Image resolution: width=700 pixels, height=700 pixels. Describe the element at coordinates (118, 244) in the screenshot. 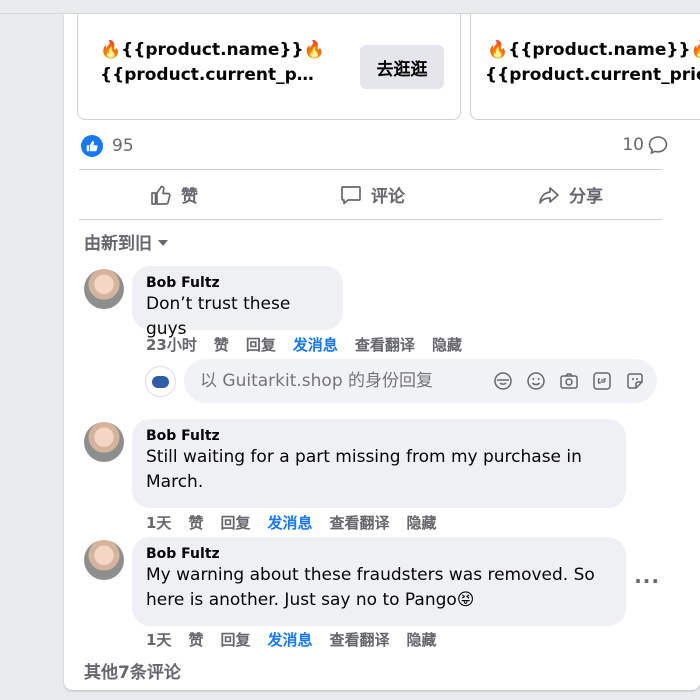

I see `sort-label: 由新到旧` at that location.